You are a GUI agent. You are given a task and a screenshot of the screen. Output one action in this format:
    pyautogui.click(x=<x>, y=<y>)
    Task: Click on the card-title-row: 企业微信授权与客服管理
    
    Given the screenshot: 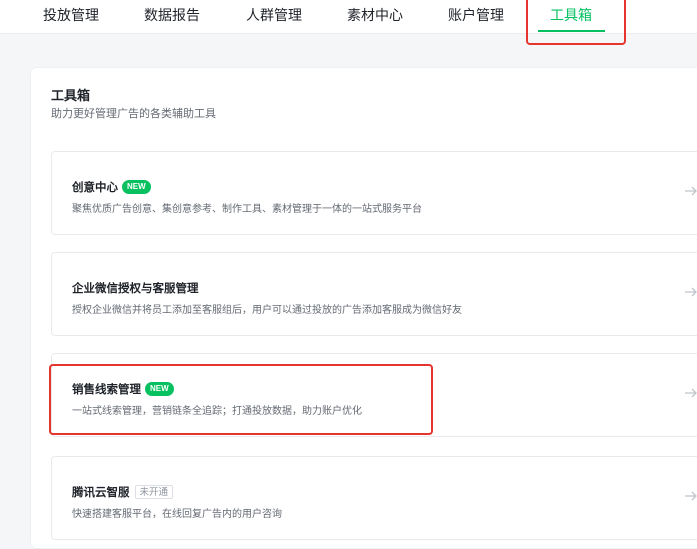 What is the action you would take?
    pyautogui.click(x=135, y=288)
    